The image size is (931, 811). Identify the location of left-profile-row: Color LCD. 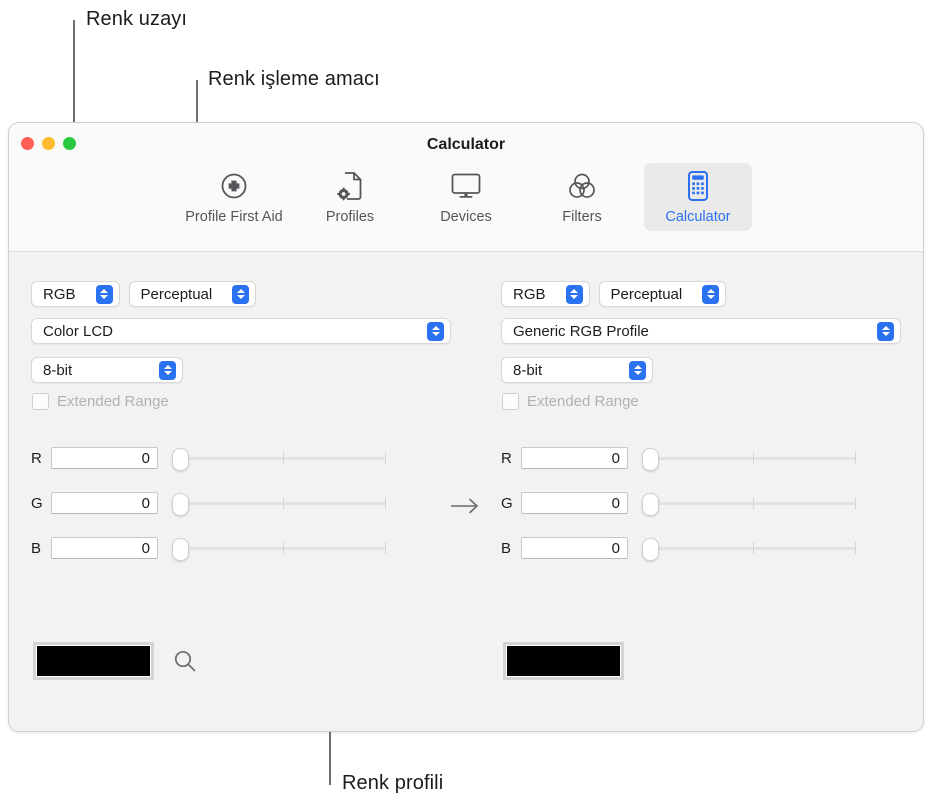
(241, 331).